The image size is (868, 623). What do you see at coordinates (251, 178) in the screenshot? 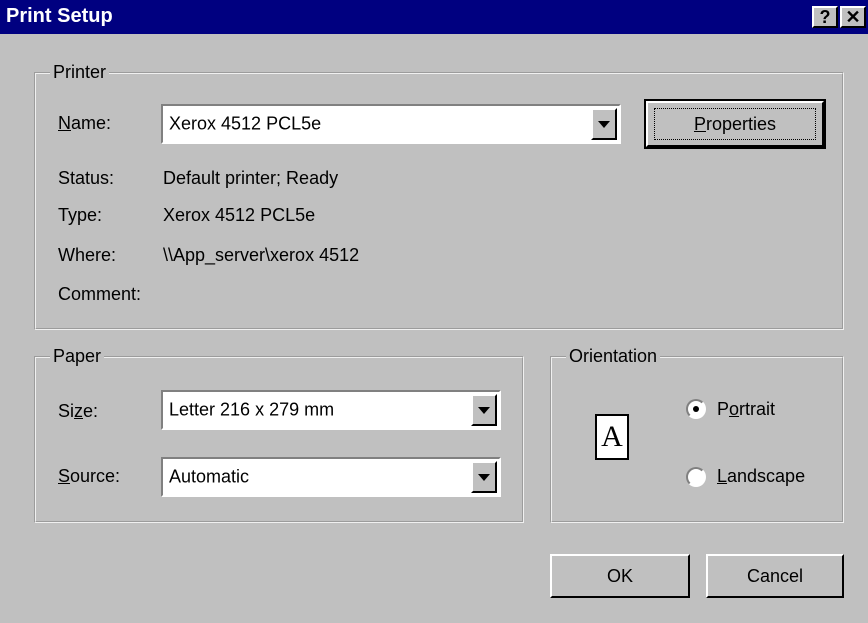
I see `status-value: Default printer; Ready` at bounding box center [251, 178].